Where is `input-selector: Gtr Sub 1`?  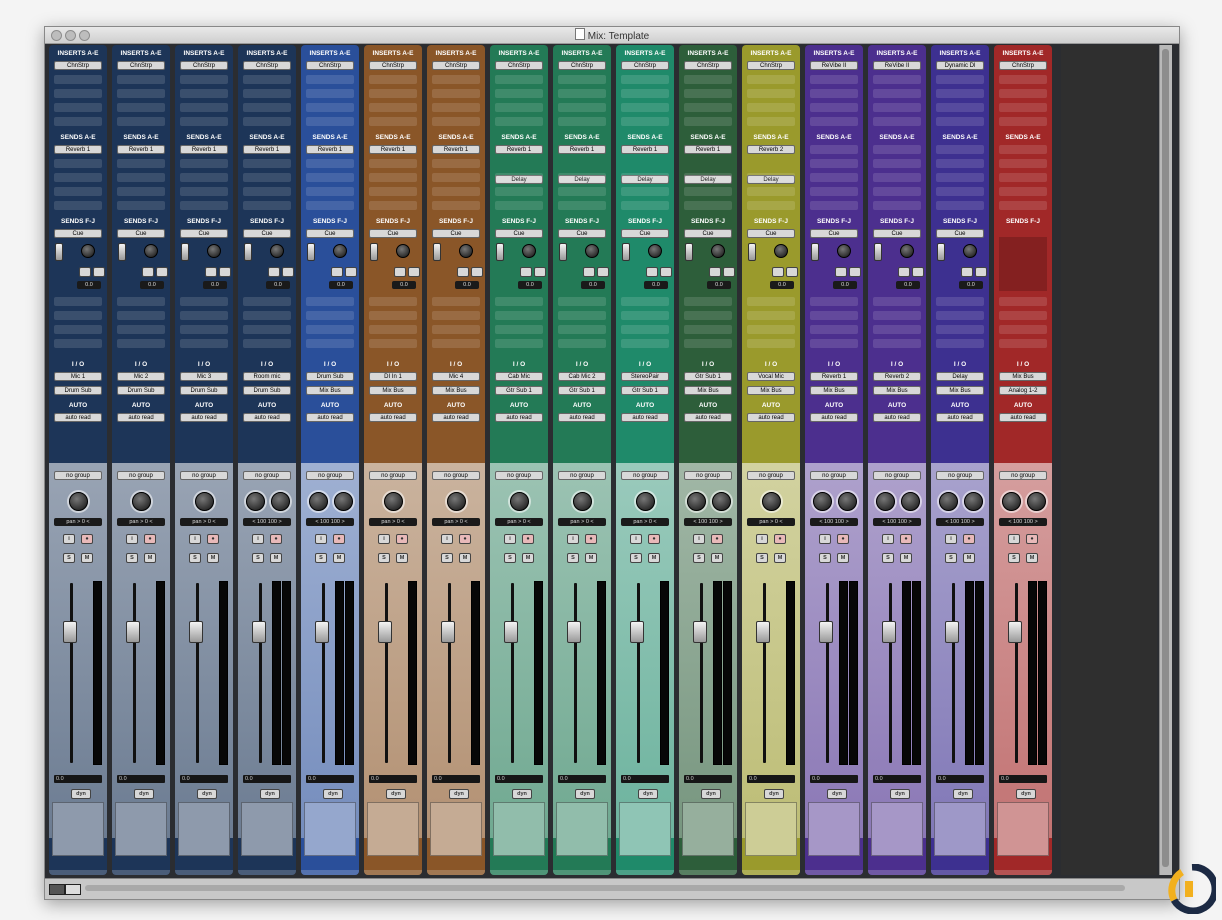
input-selector: Gtr Sub 1 is located at coordinates (708, 376).